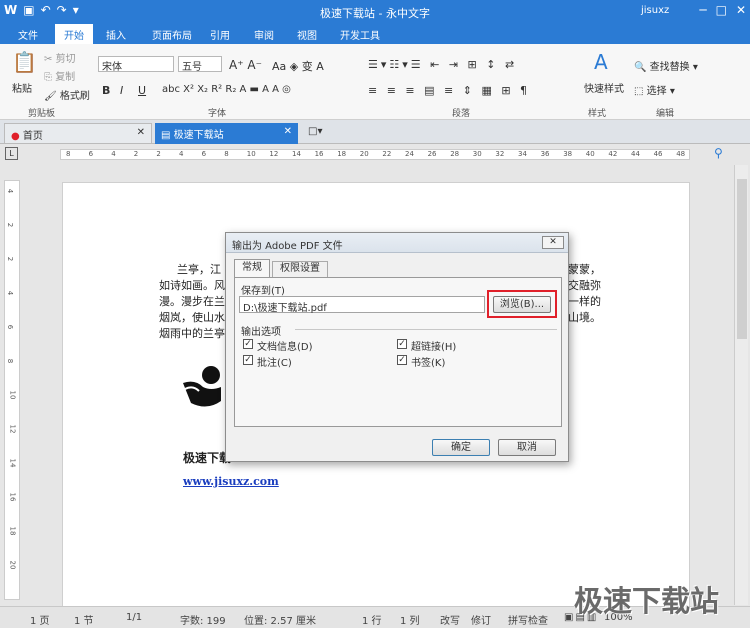 The width and height of the screenshot is (750, 628). I want to click on status-spellcheck: 拼写检查, so click(528, 619).